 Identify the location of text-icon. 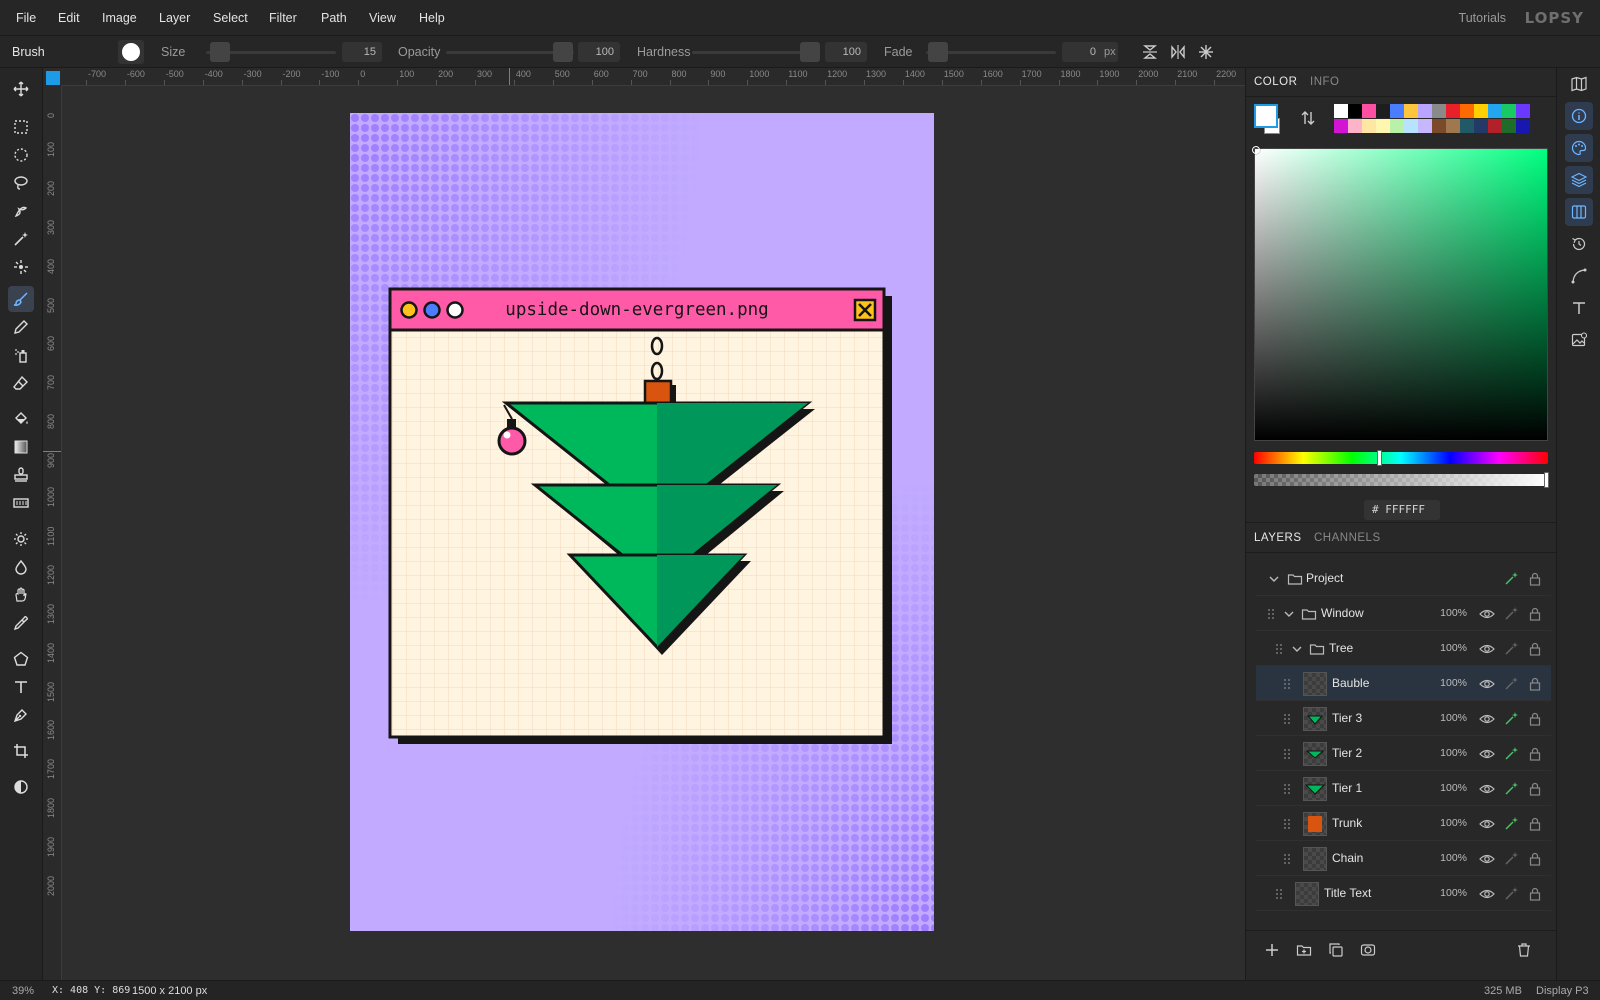
(21, 687).